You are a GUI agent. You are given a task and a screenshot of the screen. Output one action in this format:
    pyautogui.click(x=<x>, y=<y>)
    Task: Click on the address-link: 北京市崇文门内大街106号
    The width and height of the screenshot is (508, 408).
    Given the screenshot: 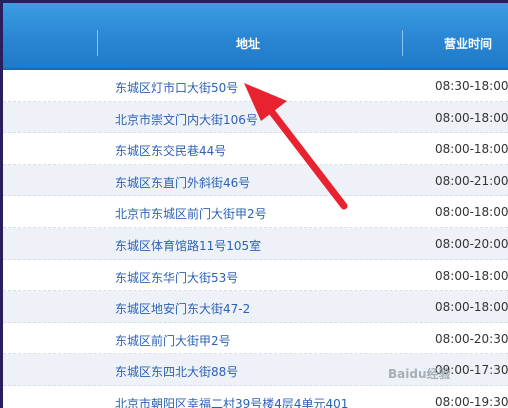 What is the action you would take?
    pyautogui.click(x=186, y=119)
    